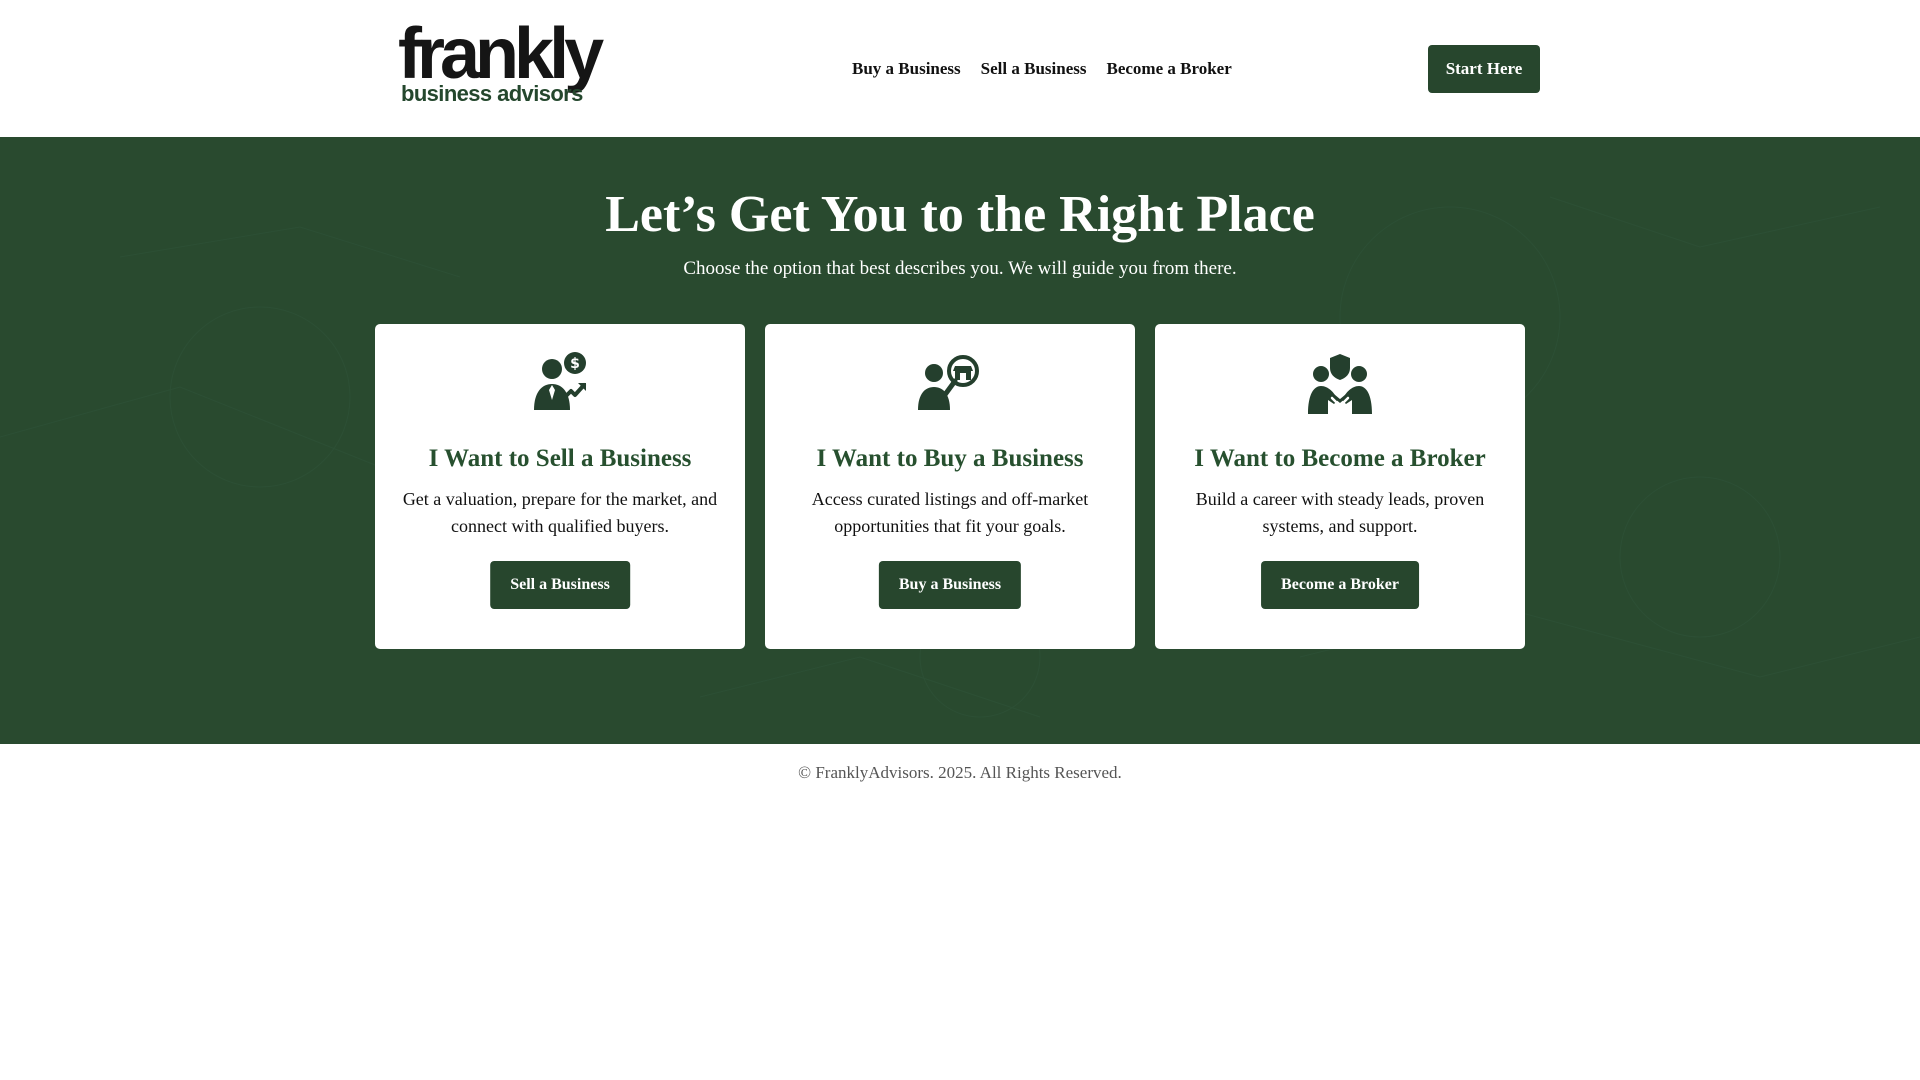  I want to click on start-here-button: Start Here, so click(1484, 69).